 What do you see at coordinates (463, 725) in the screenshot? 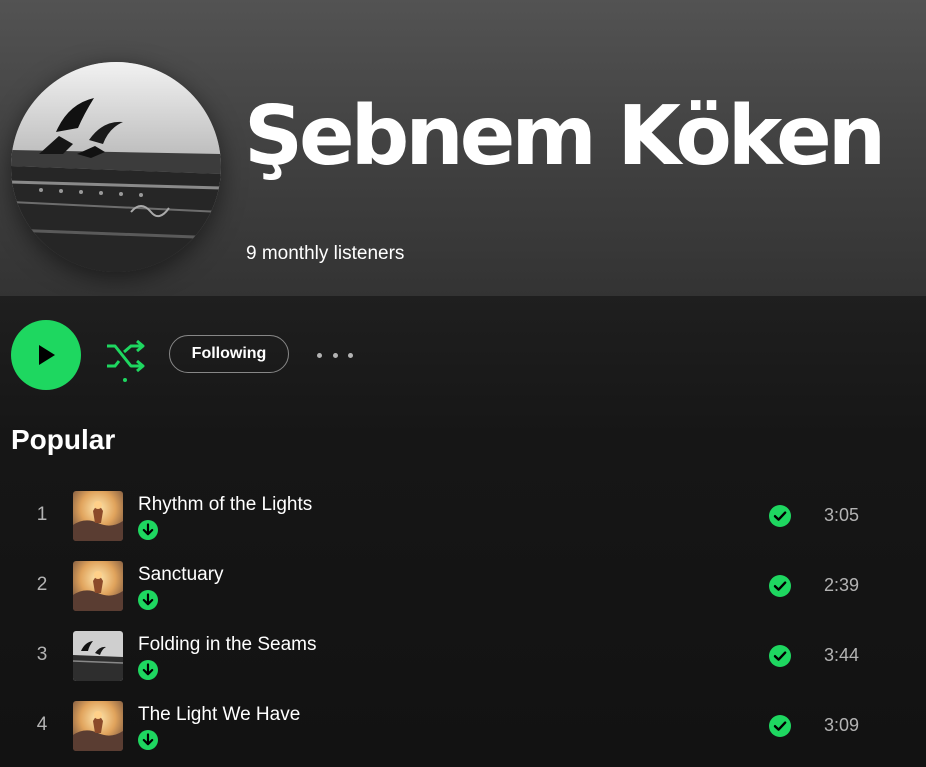
I see `track-row: 4 The Light We Have 3:09` at bounding box center [463, 725].